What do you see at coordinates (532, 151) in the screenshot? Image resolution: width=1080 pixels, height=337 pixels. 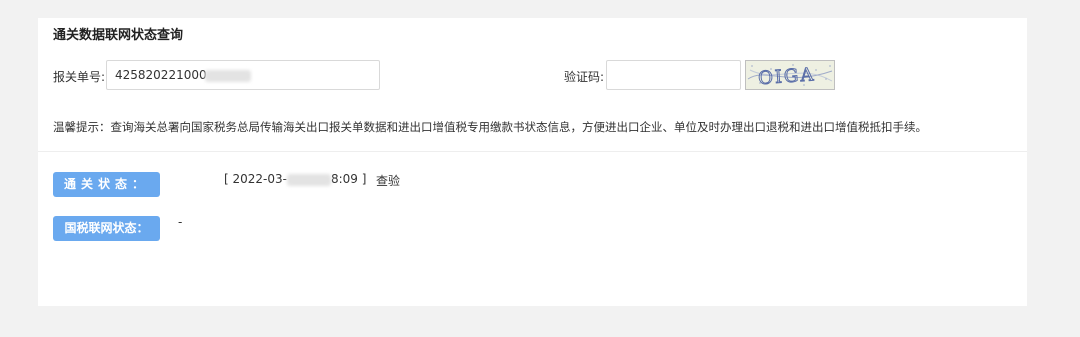 I see `section-divider` at bounding box center [532, 151].